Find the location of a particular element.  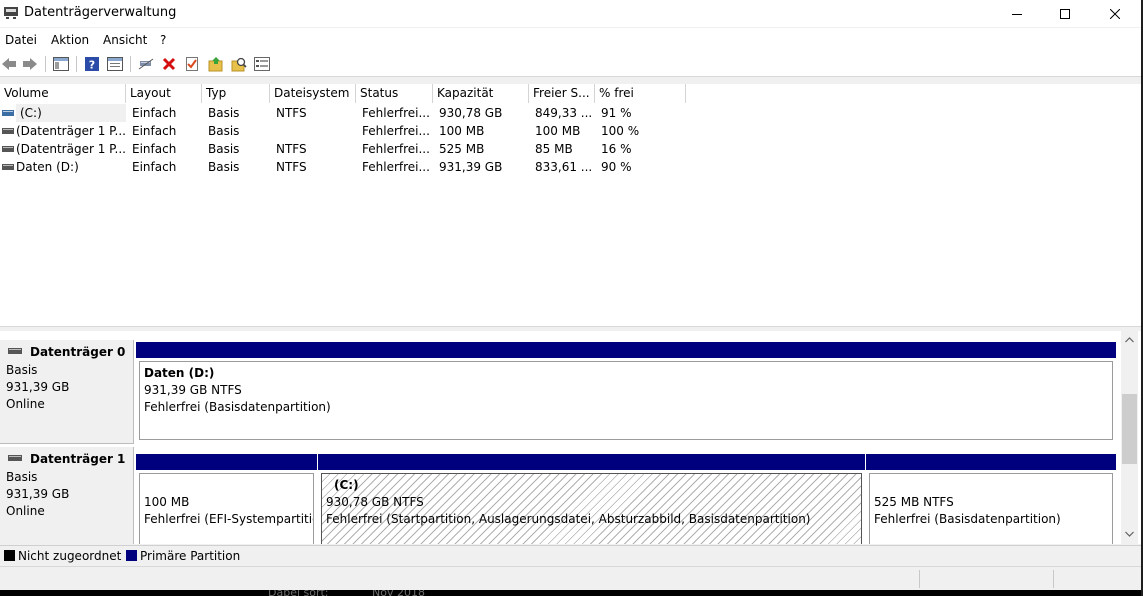

disk-0-name-row: Datenträger 0 is located at coordinates (66, 352).